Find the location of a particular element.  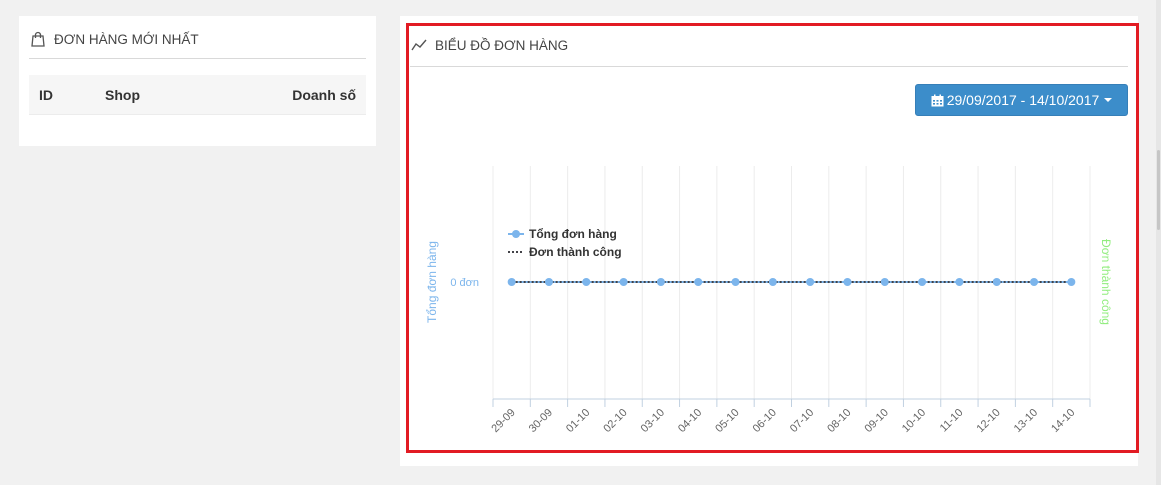

x-tick-label: 08-10 is located at coordinates (839, 421).